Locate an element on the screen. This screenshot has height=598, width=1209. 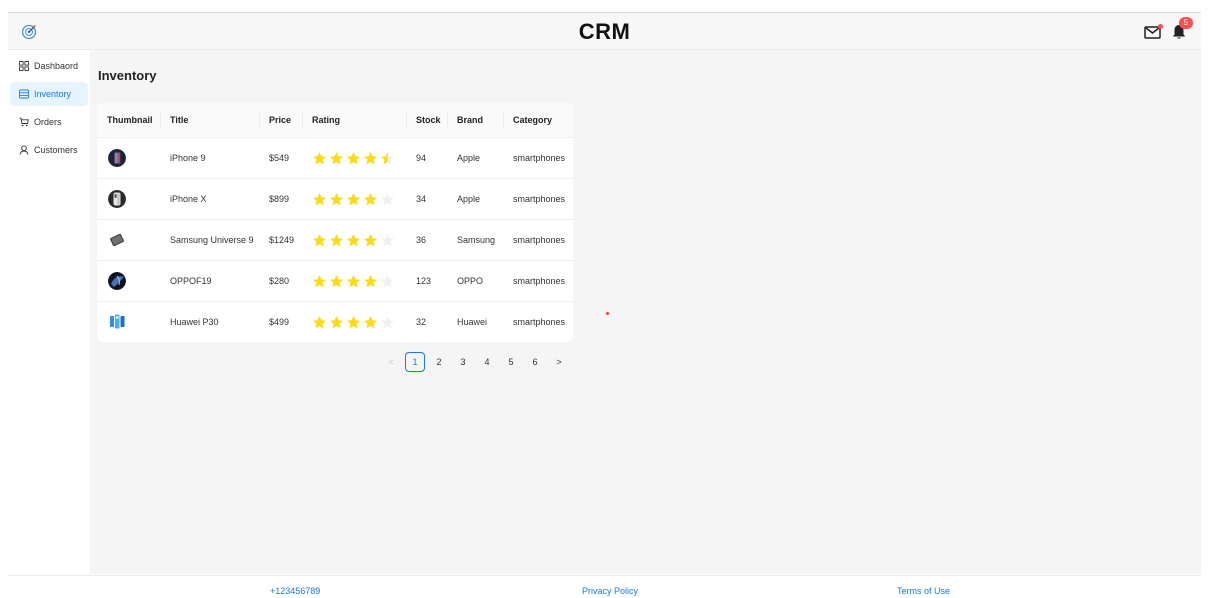
table-row: iPhone 9 $549 94 Apple smartphones is located at coordinates (335, 158).